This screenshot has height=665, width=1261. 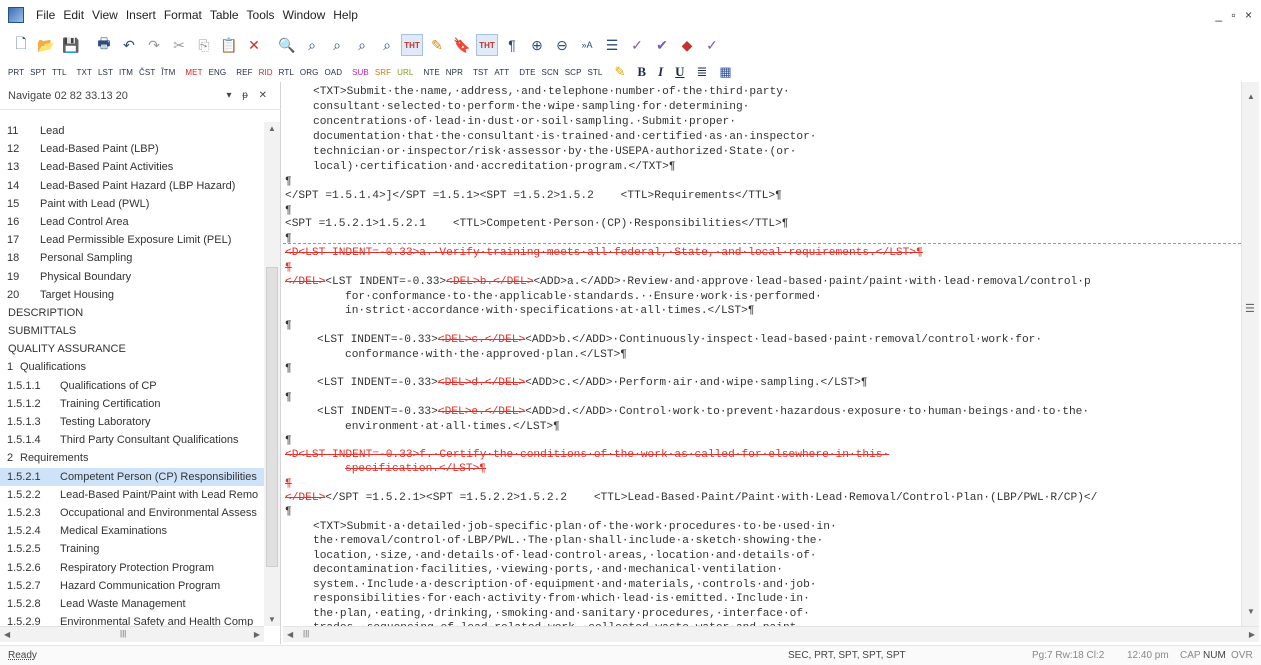 I want to click on navigator-item: 1.5.2.6 Respiratory Protection Program, so click(x=132, y=568).